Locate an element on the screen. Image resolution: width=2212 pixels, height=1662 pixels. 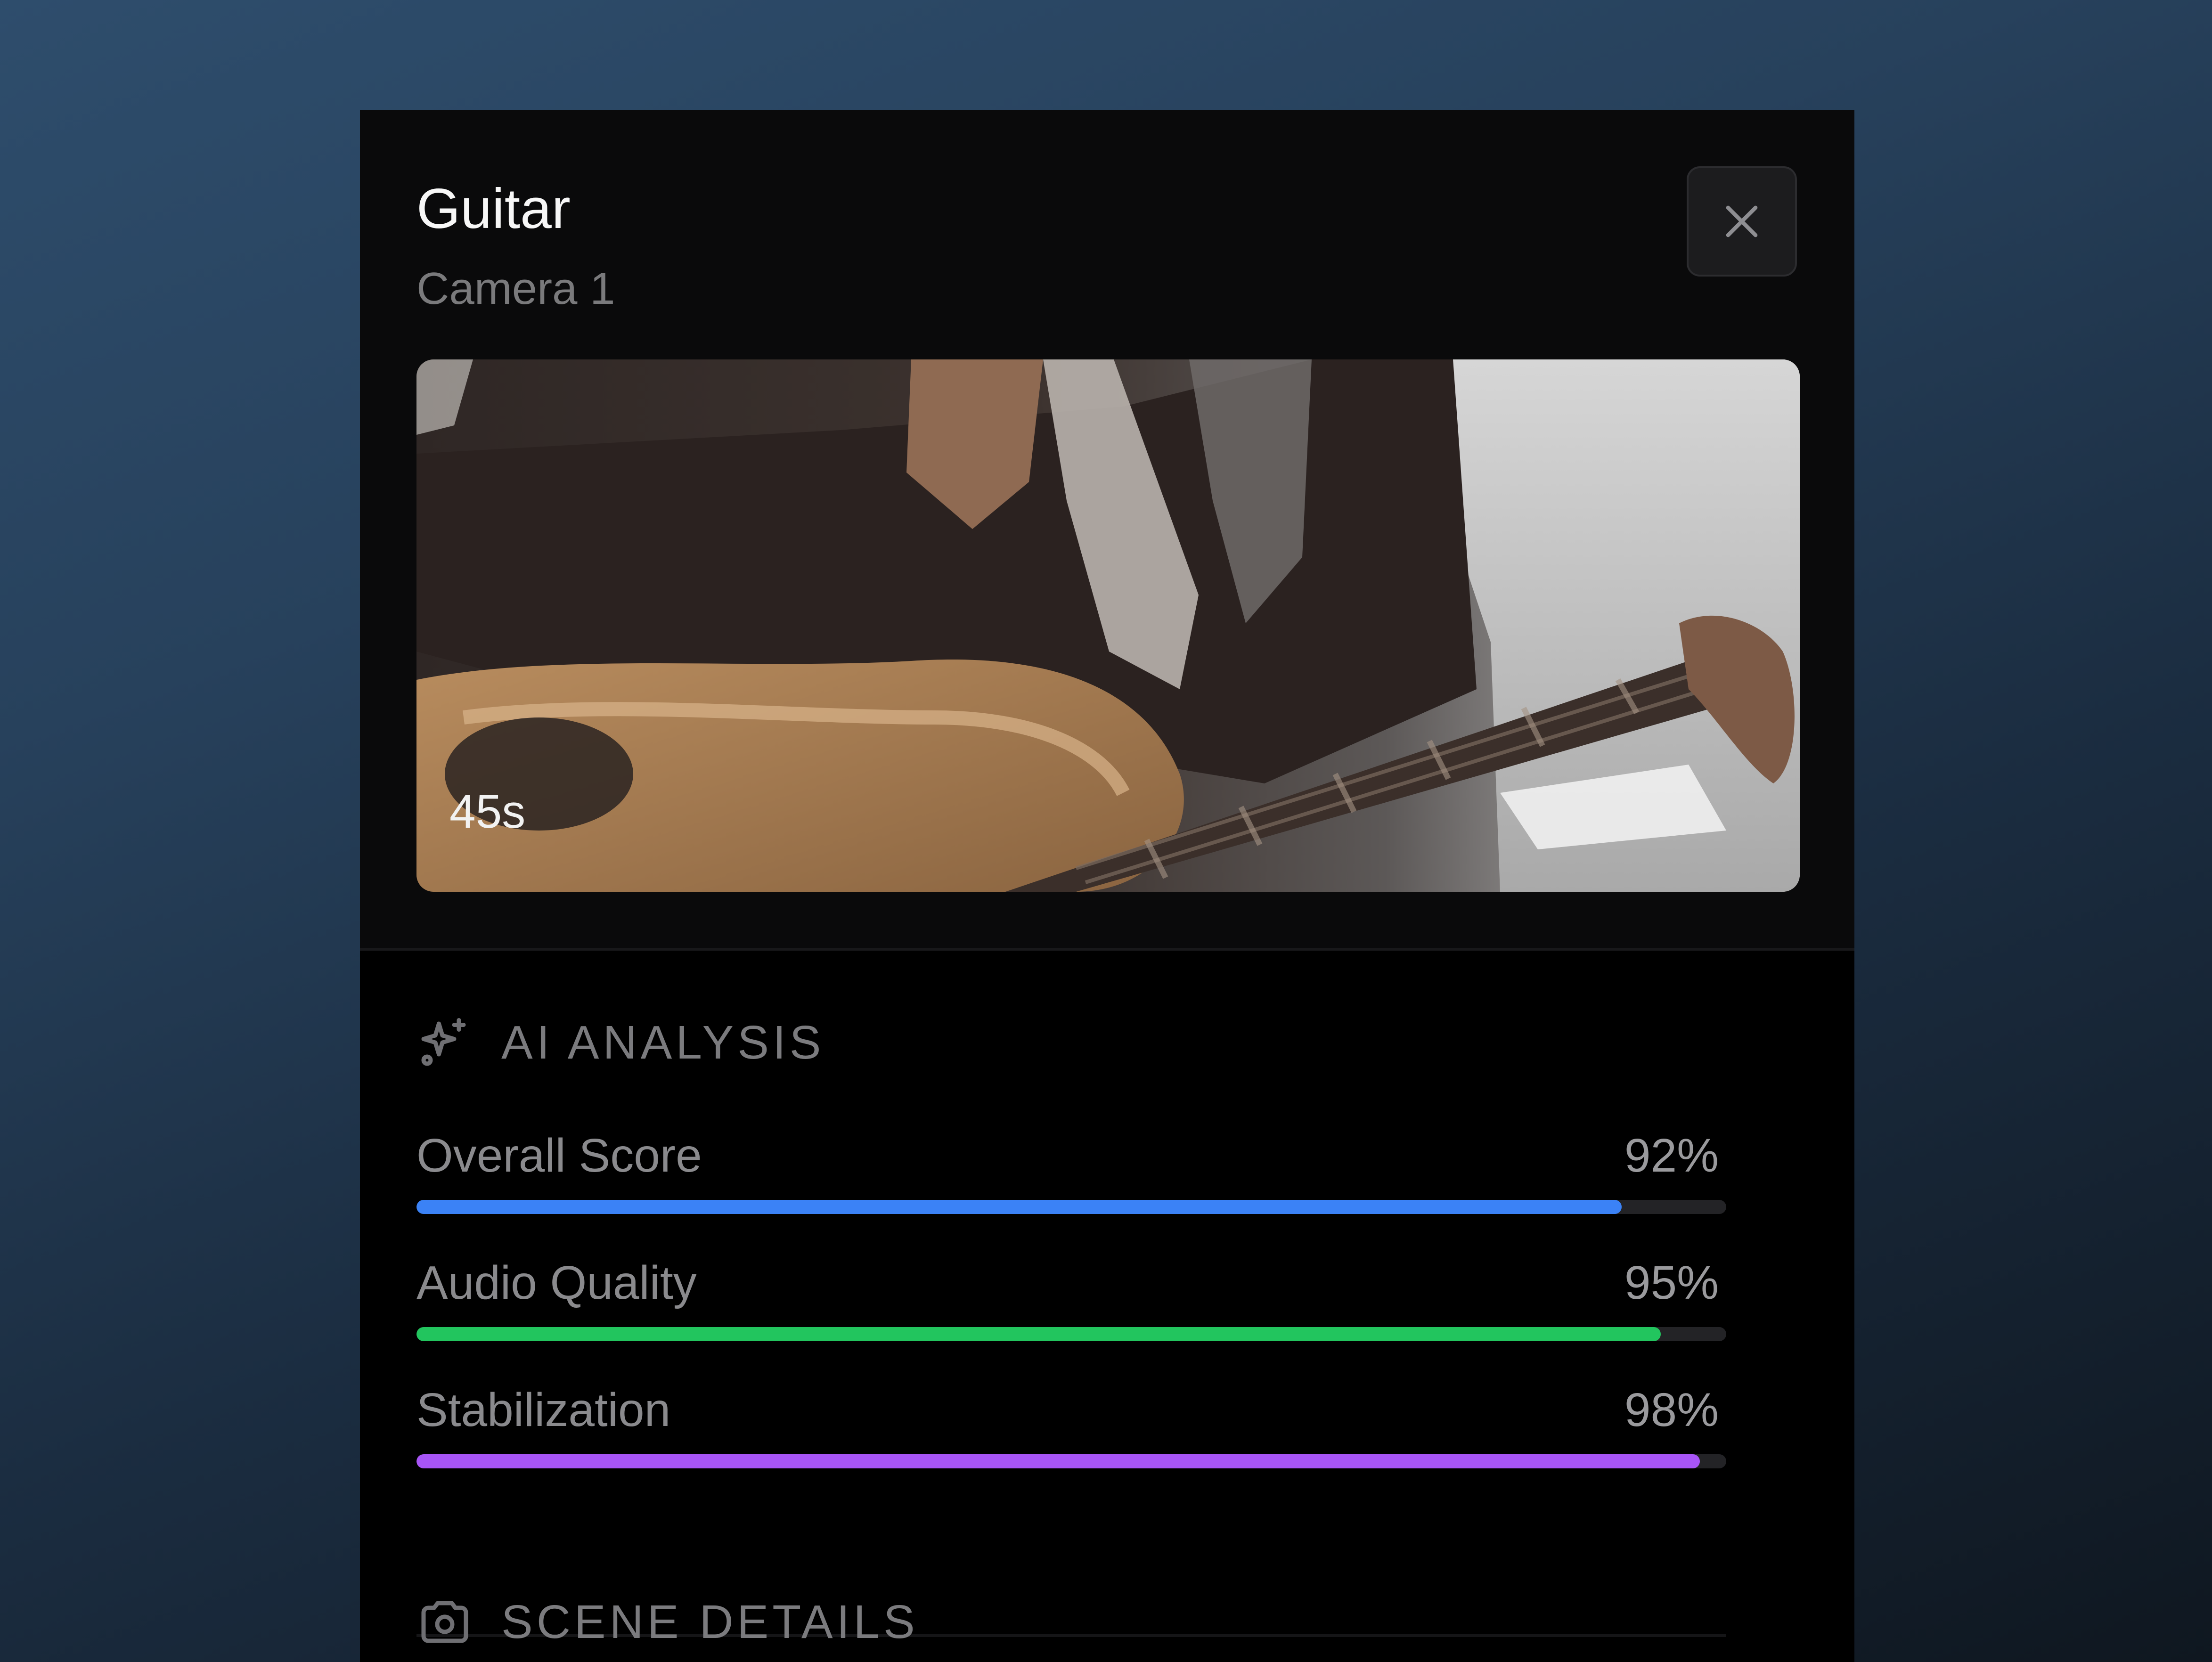
close-icon is located at coordinates (1742, 221).